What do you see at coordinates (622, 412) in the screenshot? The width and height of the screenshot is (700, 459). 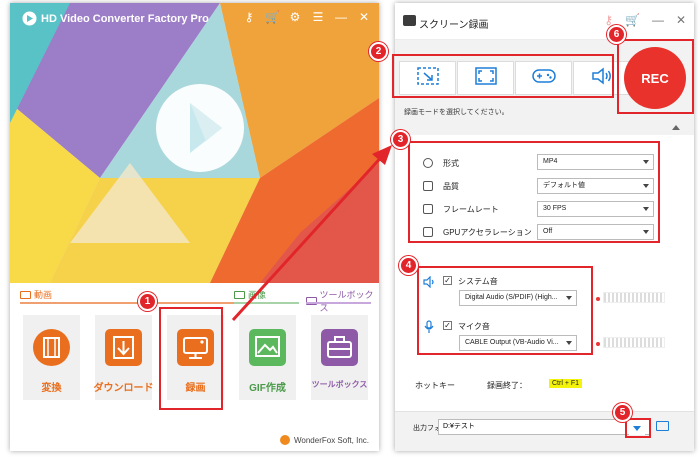 I see `callout-5: 5` at bounding box center [622, 412].